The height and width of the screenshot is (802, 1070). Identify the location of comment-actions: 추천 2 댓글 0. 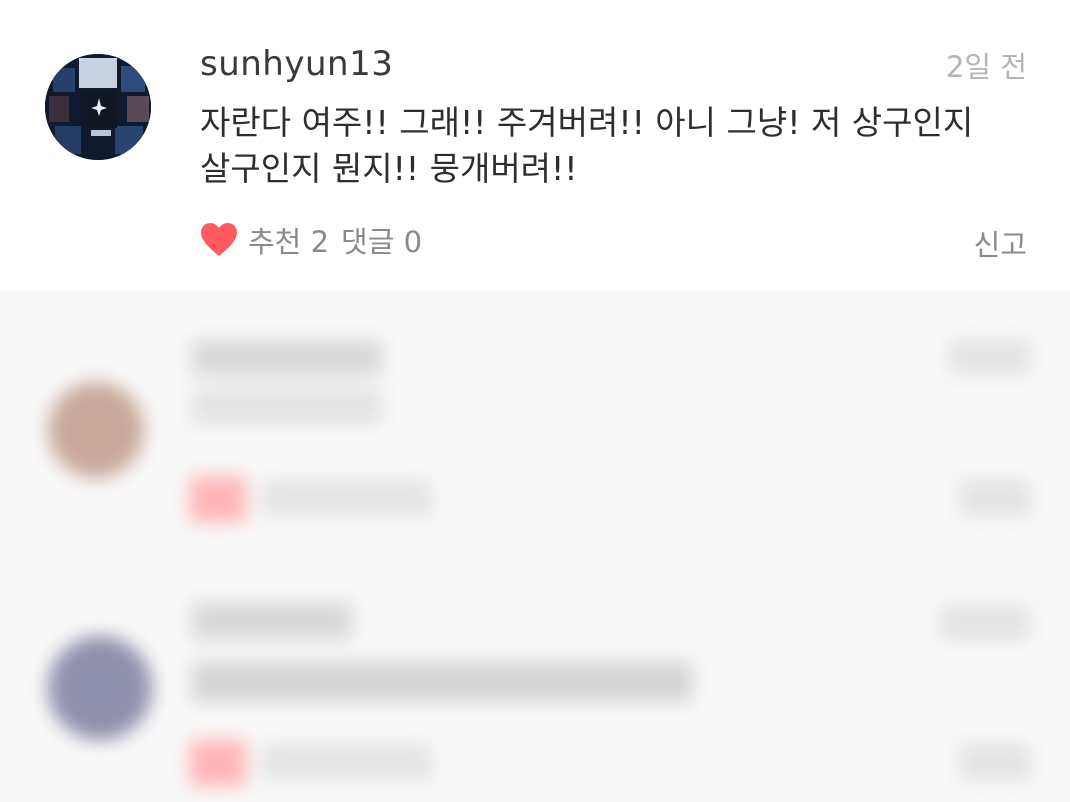
(317, 240).